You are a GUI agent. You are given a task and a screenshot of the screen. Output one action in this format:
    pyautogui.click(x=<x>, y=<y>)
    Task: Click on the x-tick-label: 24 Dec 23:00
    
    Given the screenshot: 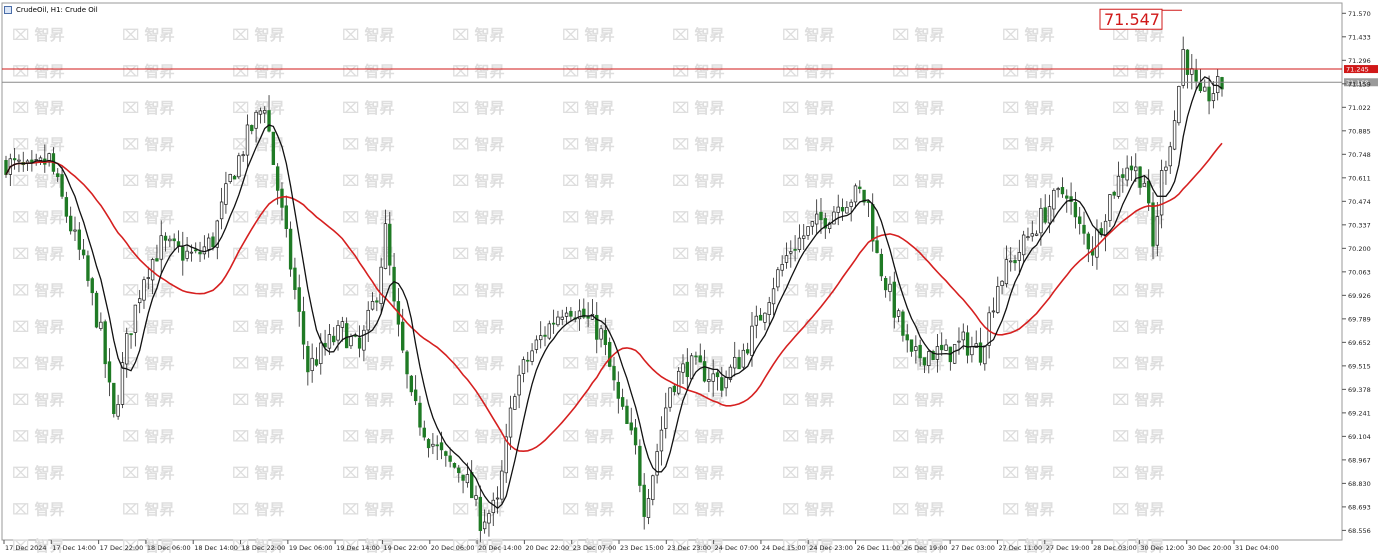 What is the action you would take?
    pyautogui.click(x=831, y=548)
    